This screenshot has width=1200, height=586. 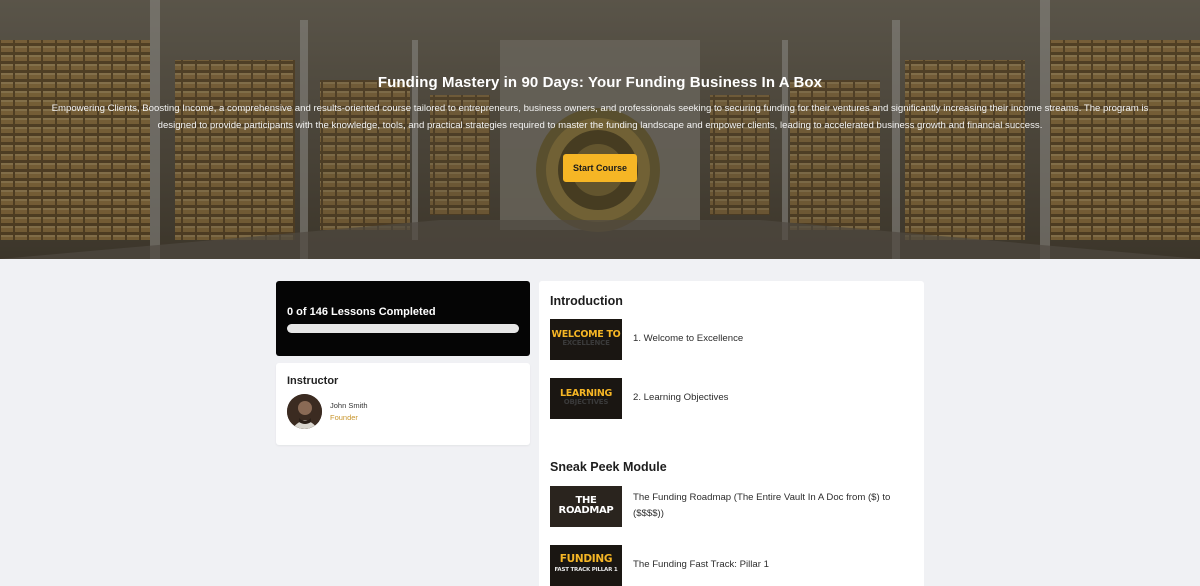 I want to click on progress-card: 0 of 146 Lessons Completed, so click(x=403, y=318).